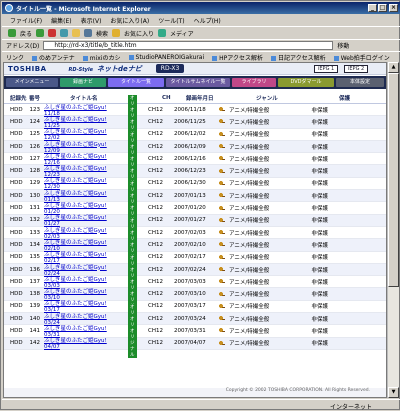 Image resolution: width=400 pixels, height=411 pixels. What do you see at coordinates (343, 45) in the screenshot?
I see `go-button: 移動` at bounding box center [343, 45].